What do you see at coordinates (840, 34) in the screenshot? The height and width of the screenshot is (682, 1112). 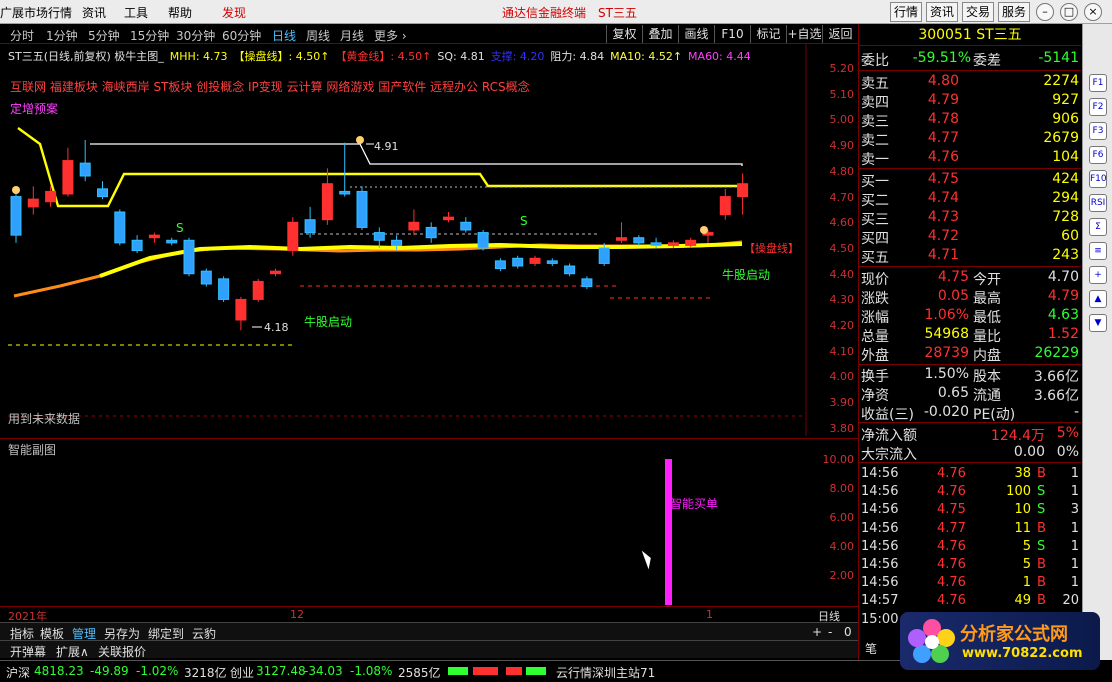 I see `back-button: 返回` at bounding box center [840, 34].